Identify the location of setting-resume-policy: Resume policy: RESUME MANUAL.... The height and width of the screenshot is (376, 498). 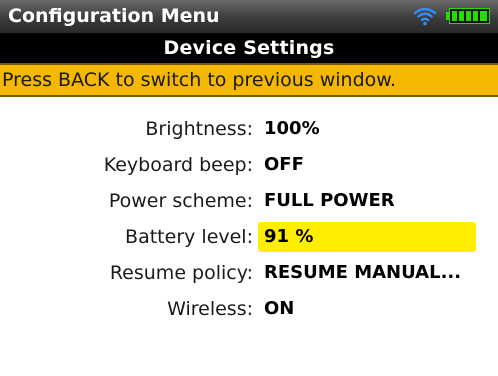
(249, 273).